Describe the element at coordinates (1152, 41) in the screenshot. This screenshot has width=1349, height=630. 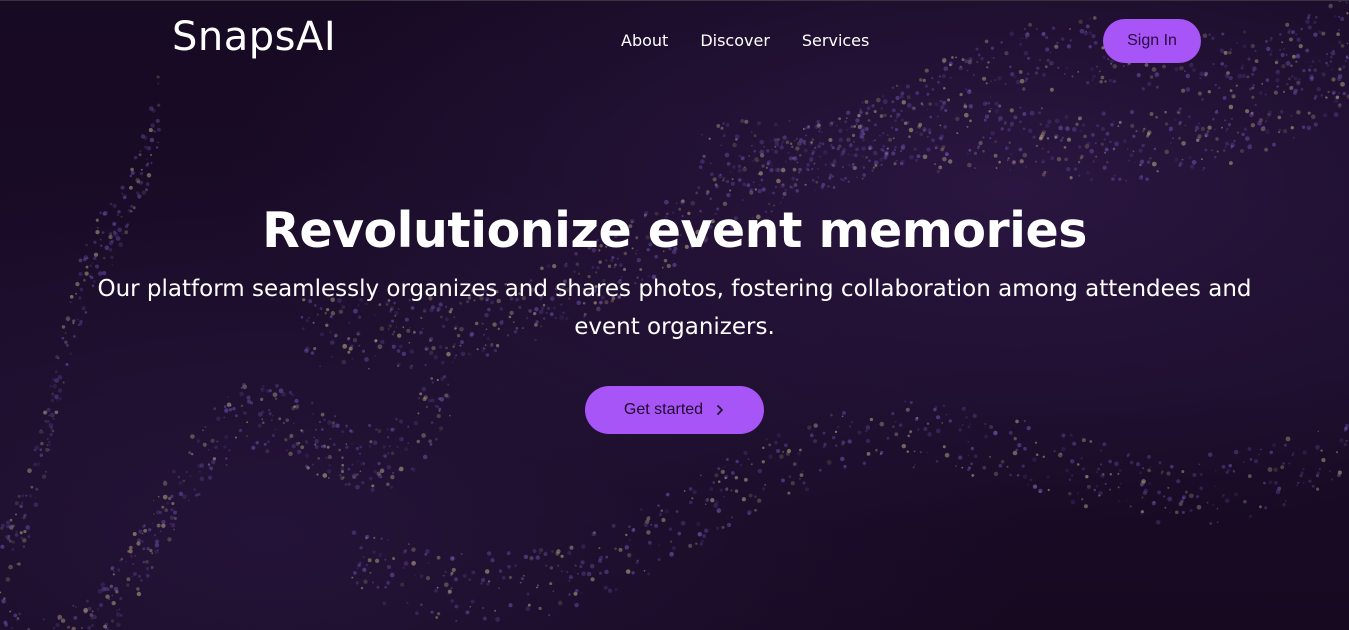
I see `sign-in-button: Sign In` at that location.